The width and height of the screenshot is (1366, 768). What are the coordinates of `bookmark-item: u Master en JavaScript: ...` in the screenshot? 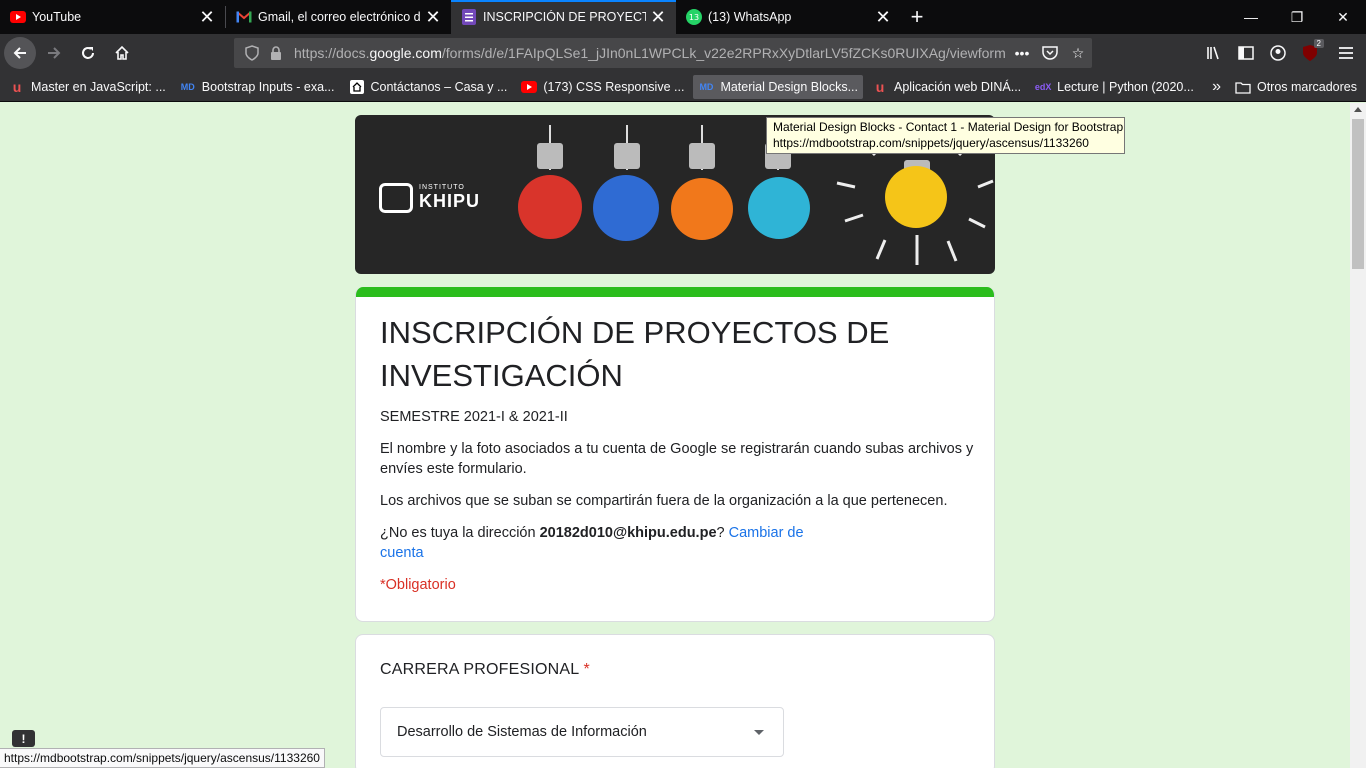 It's located at (87, 87).